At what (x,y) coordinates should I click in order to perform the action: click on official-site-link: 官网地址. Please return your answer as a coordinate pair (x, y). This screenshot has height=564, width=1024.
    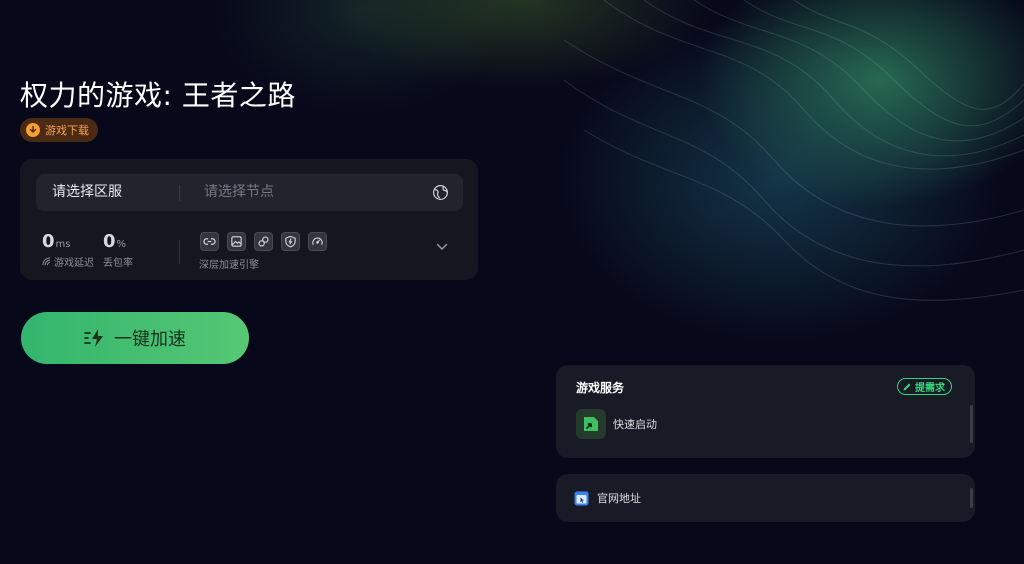
    Looking at the image, I should click on (607, 498).